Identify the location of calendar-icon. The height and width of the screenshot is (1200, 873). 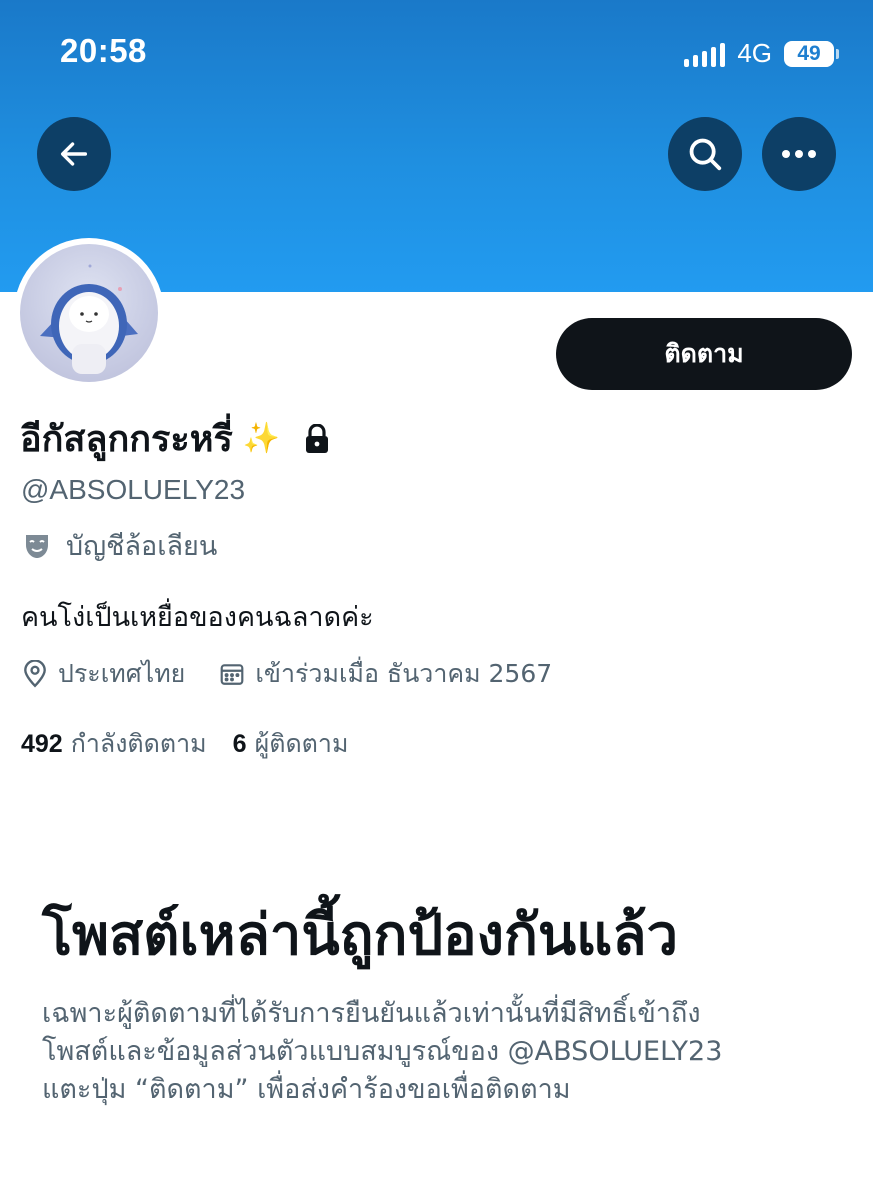
(232, 674).